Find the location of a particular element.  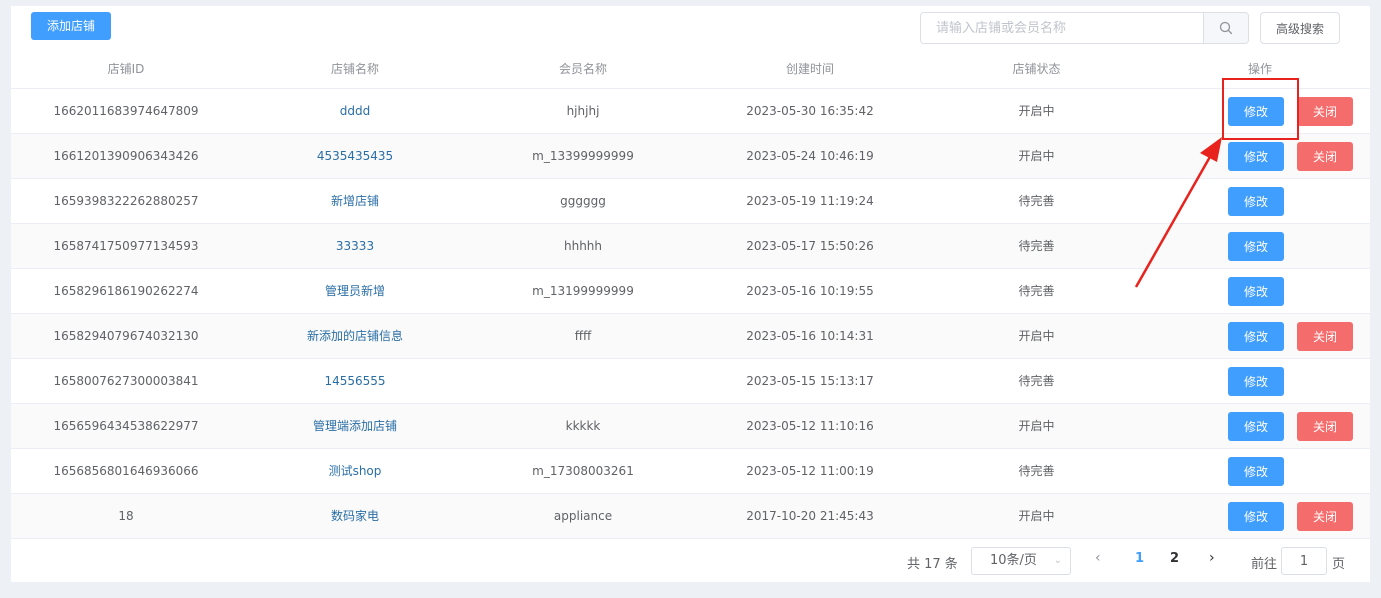

cell-created-time: 2023-05-16 10:19:55 is located at coordinates (810, 291).